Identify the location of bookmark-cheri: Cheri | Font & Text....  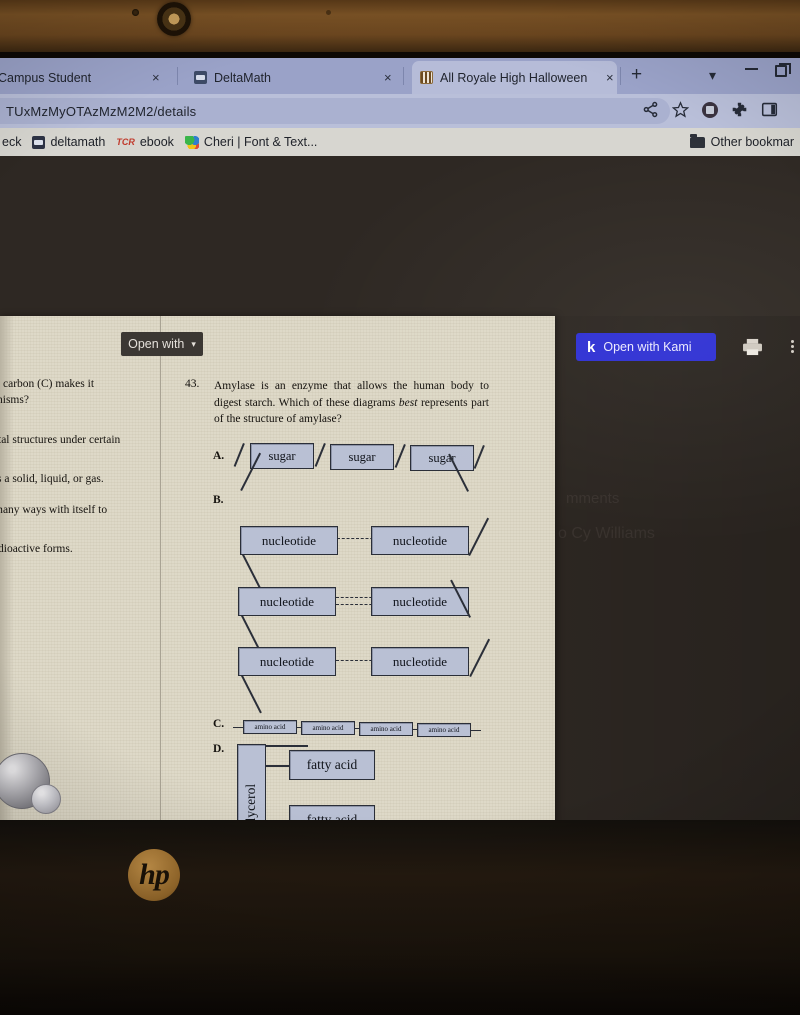
(251, 142).